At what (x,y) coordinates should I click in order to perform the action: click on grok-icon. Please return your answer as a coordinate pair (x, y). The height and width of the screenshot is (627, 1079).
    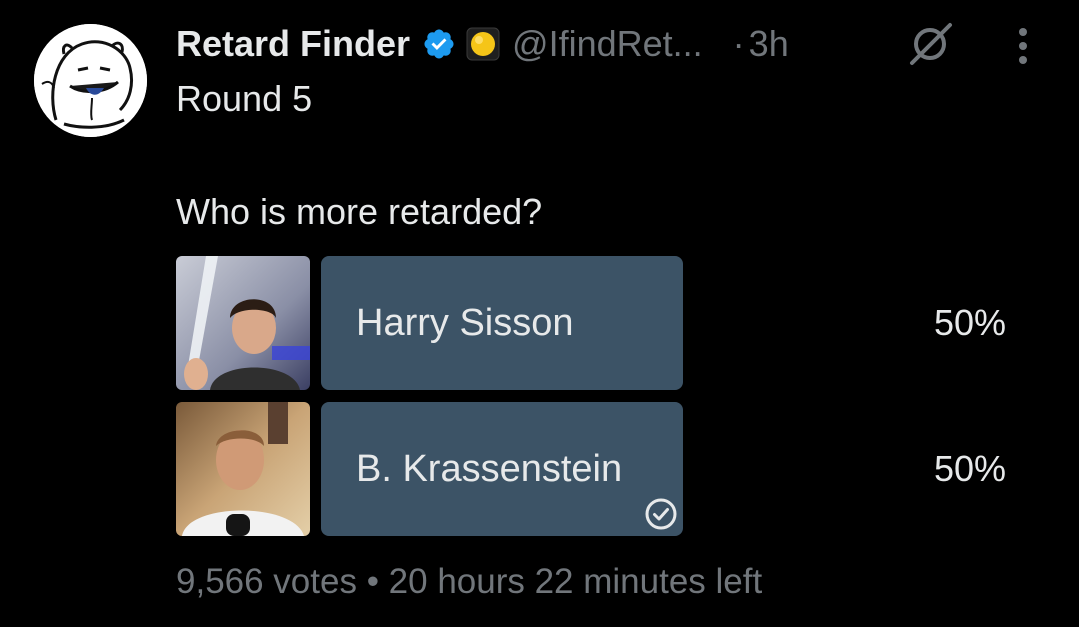
    Looking at the image, I should click on (930, 43).